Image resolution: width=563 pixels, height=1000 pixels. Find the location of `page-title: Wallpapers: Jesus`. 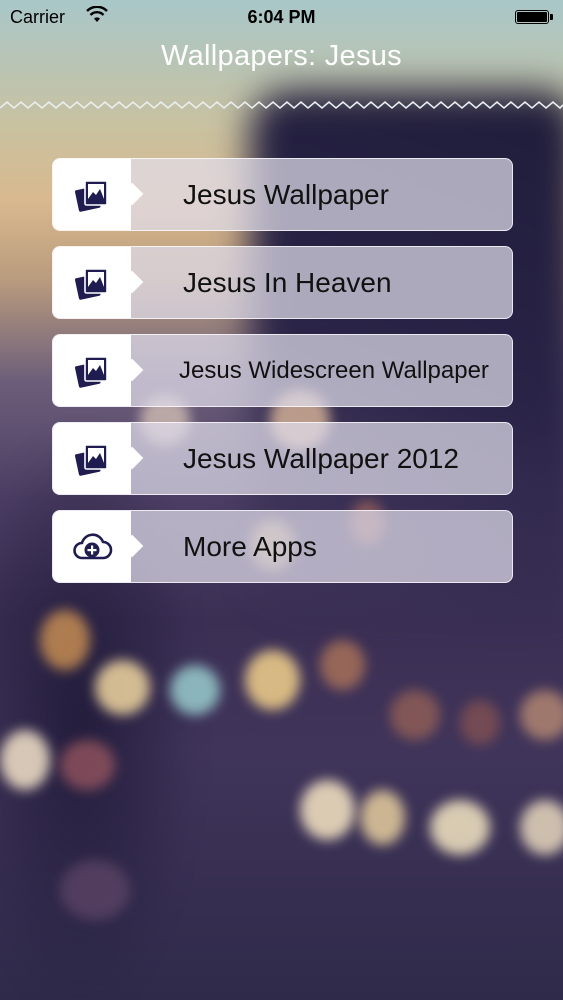

page-title: Wallpapers: Jesus is located at coordinates (281, 56).